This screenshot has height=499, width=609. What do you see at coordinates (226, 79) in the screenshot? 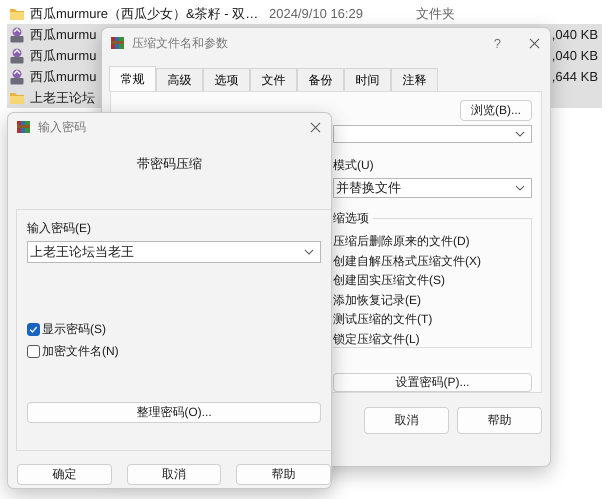
I see `tab: 选项` at bounding box center [226, 79].